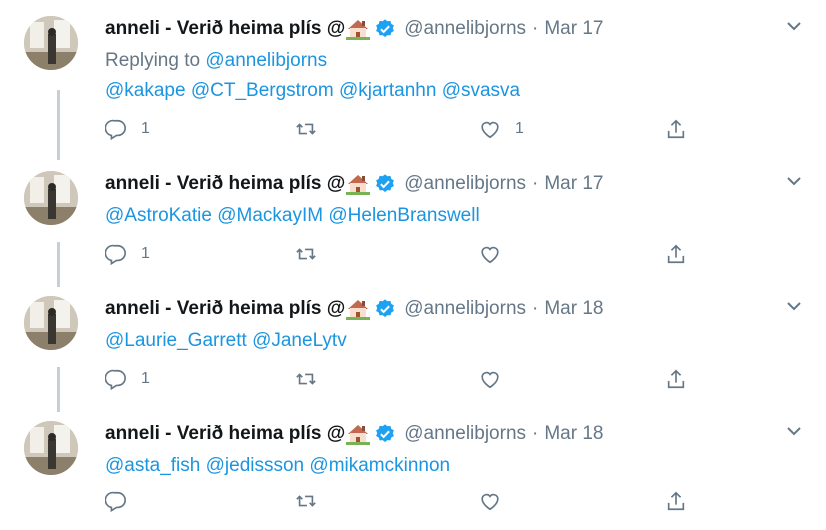 The height and width of the screenshot is (530, 826). I want to click on tweet-text: @asta_fish @jedissson @mikamckinnon, so click(277, 466).